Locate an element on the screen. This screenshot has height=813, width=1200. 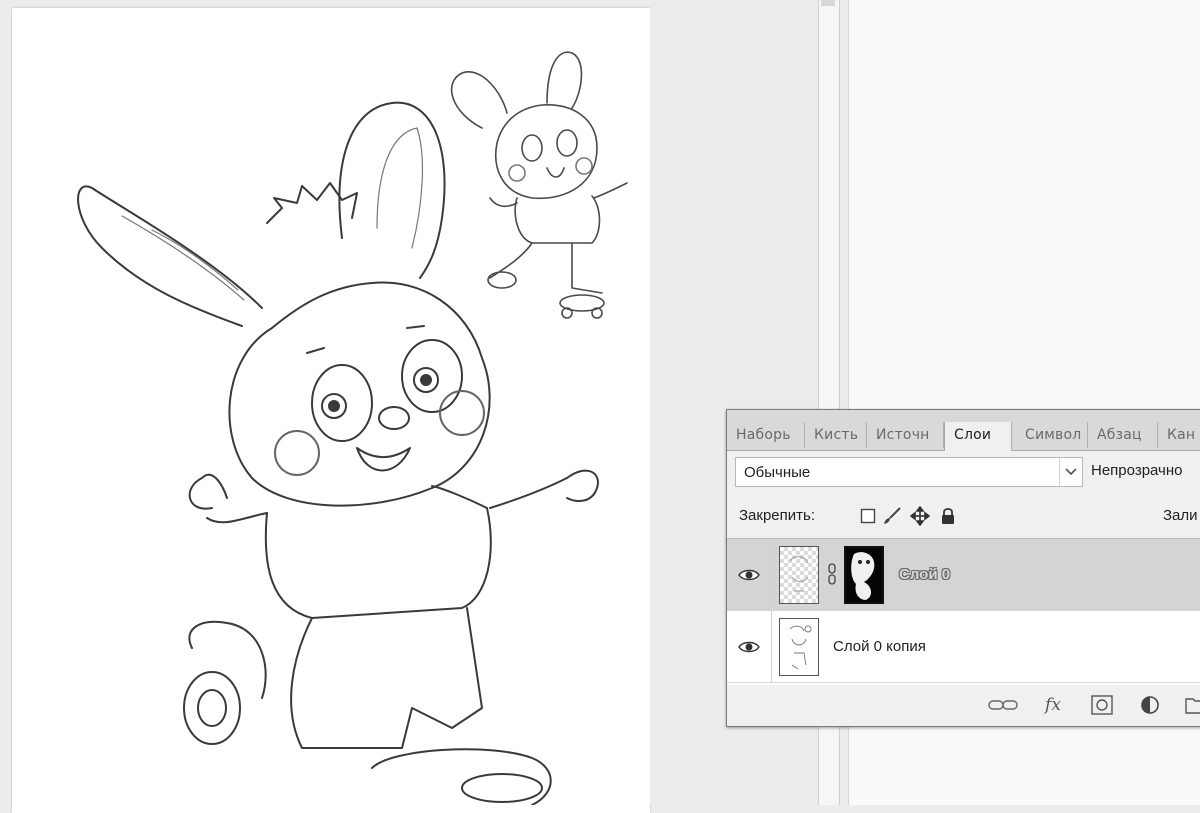
big-bunny-right-ear is located at coordinates (392, 190).